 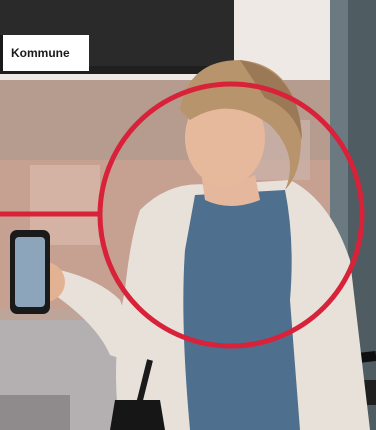 I want to click on category-badge: Kommune, so click(x=44, y=53).